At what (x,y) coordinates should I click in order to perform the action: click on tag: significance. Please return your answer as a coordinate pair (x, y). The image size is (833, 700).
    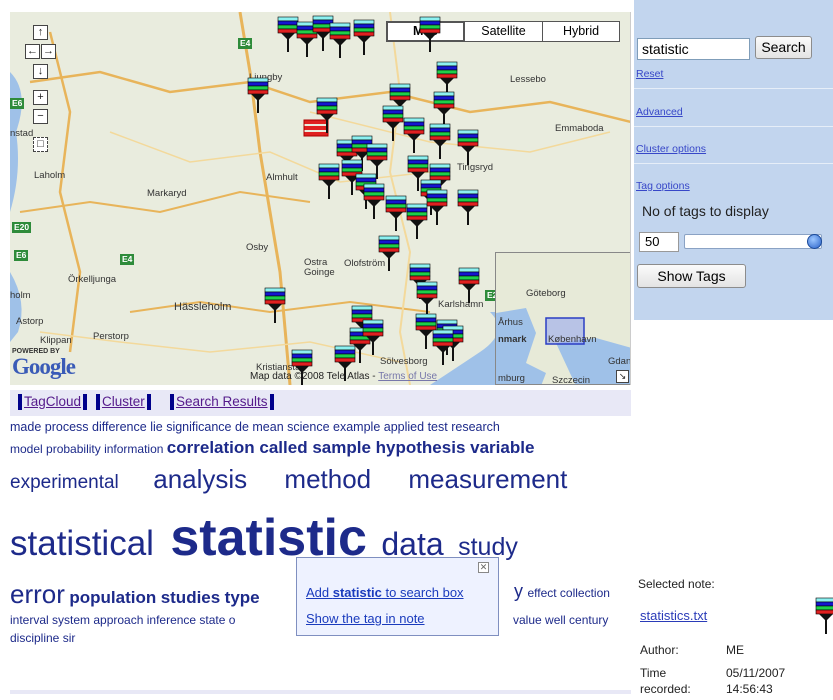
    Looking at the image, I should click on (198, 427).